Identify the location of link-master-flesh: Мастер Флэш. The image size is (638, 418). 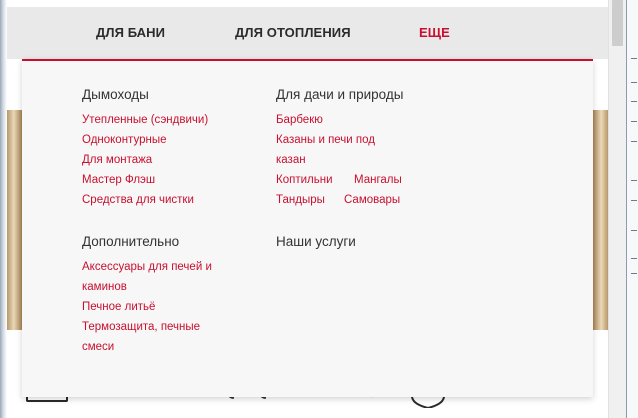
(118, 180).